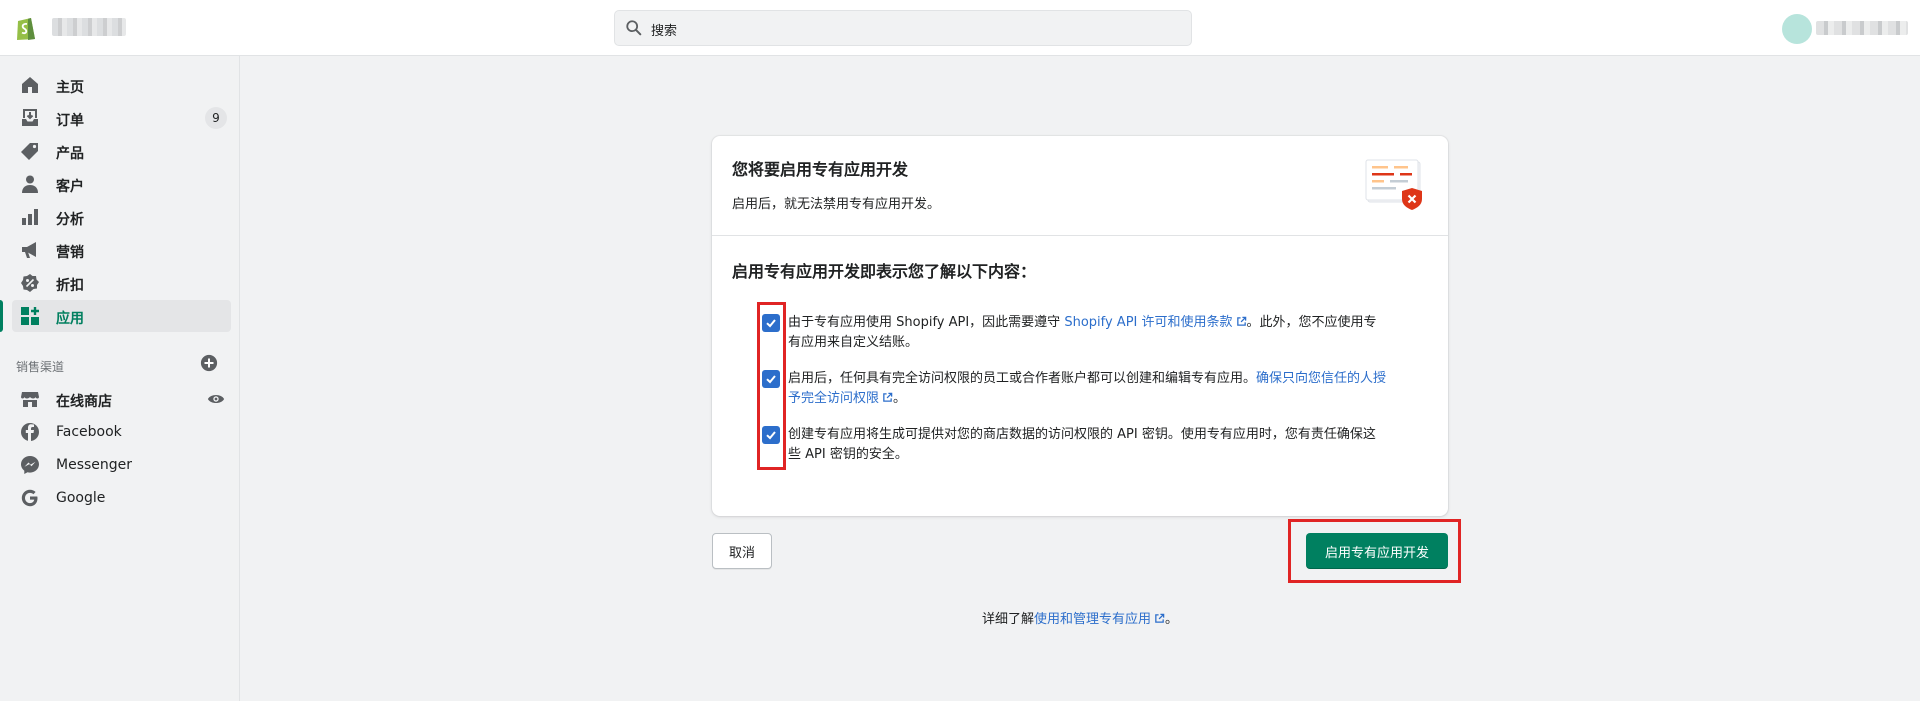 The width and height of the screenshot is (1920, 701). What do you see at coordinates (121, 250) in the screenshot?
I see `sidebar-item-marketing: 营销` at bounding box center [121, 250].